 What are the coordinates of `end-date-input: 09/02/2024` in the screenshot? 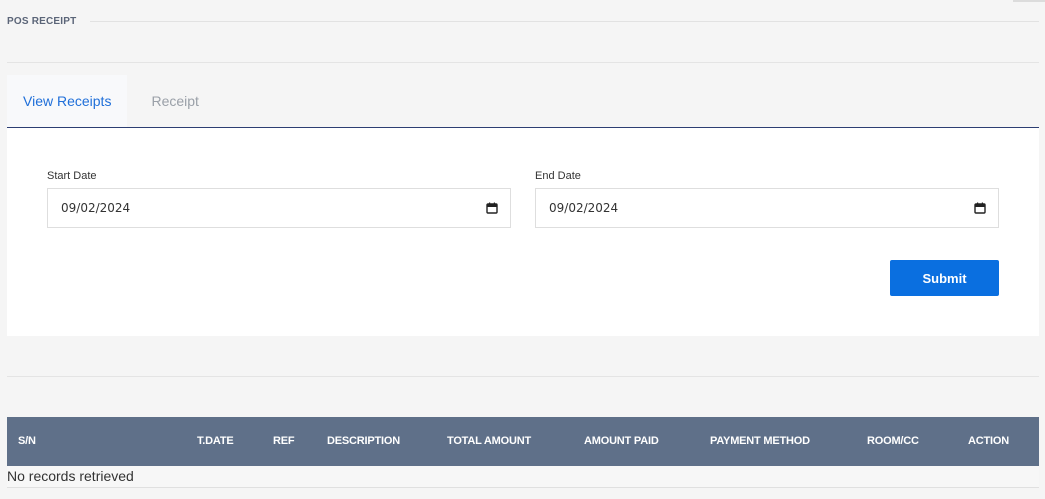 It's located at (767, 208).